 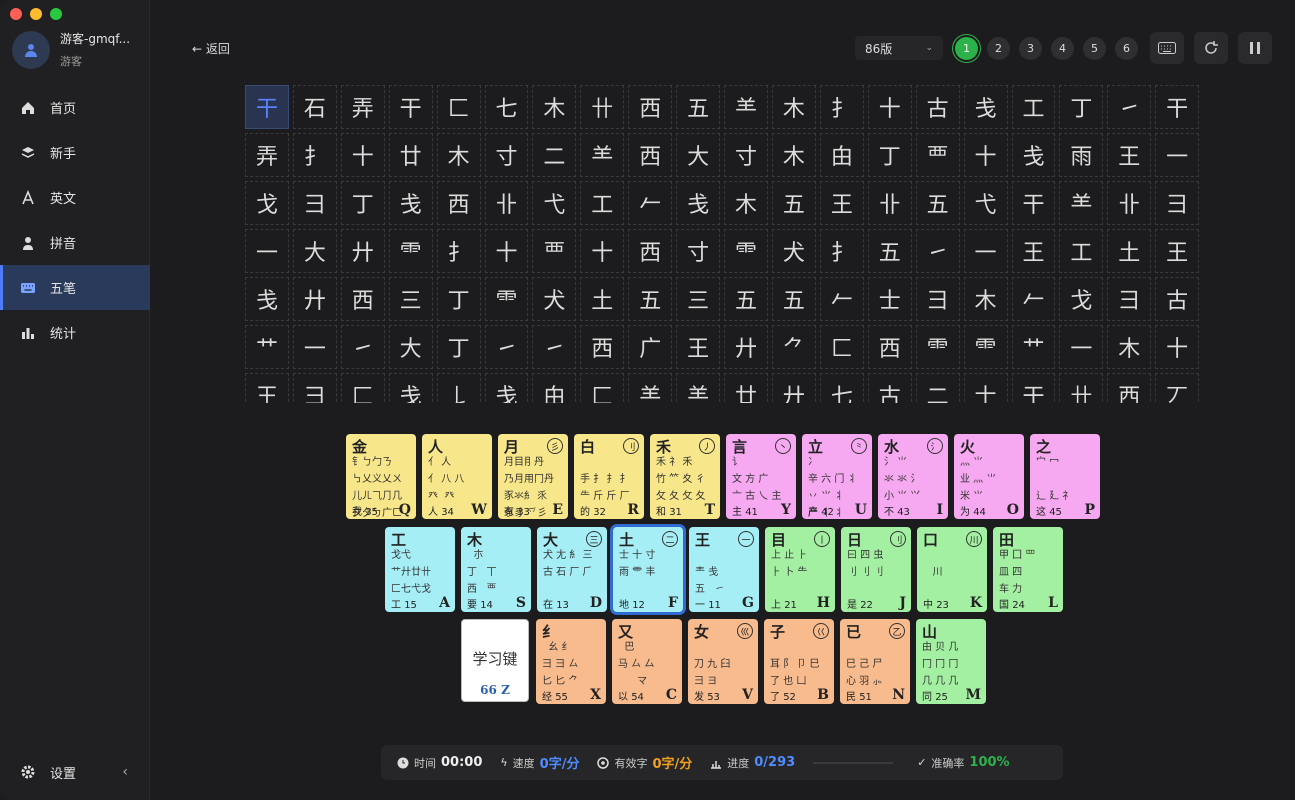 What do you see at coordinates (902, 603) in the screenshot?
I see `key-letter: J` at bounding box center [902, 603].